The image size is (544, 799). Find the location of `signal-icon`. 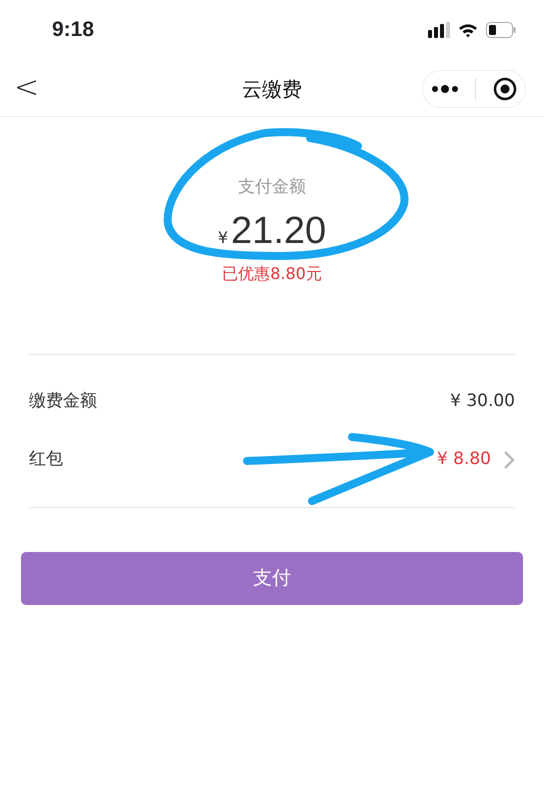

signal-icon is located at coordinates (439, 30).